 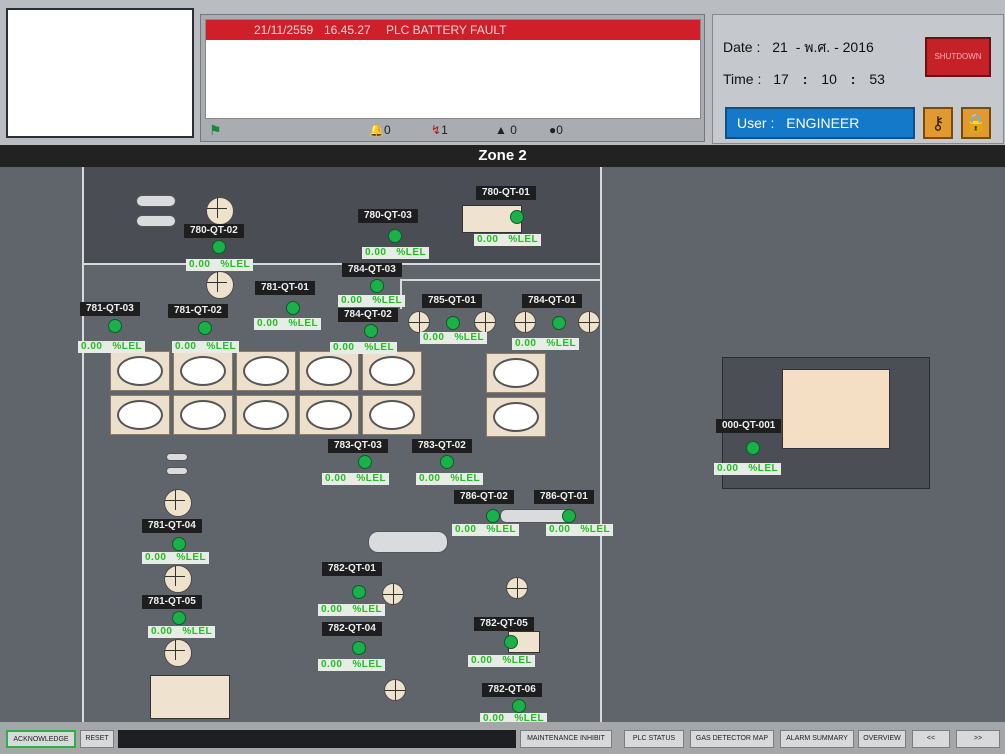 What do you see at coordinates (501, 130) in the screenshot?
I see `person-icon: ▲` at bounding box center [501, 130].